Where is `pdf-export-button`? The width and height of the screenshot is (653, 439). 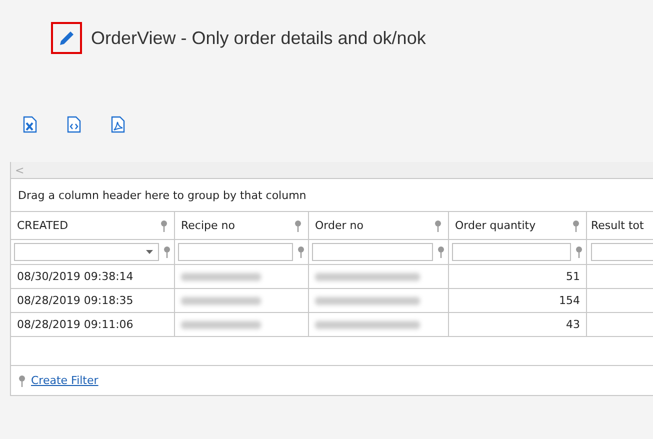 pdf-export-button is located at coordinates (118, 124).